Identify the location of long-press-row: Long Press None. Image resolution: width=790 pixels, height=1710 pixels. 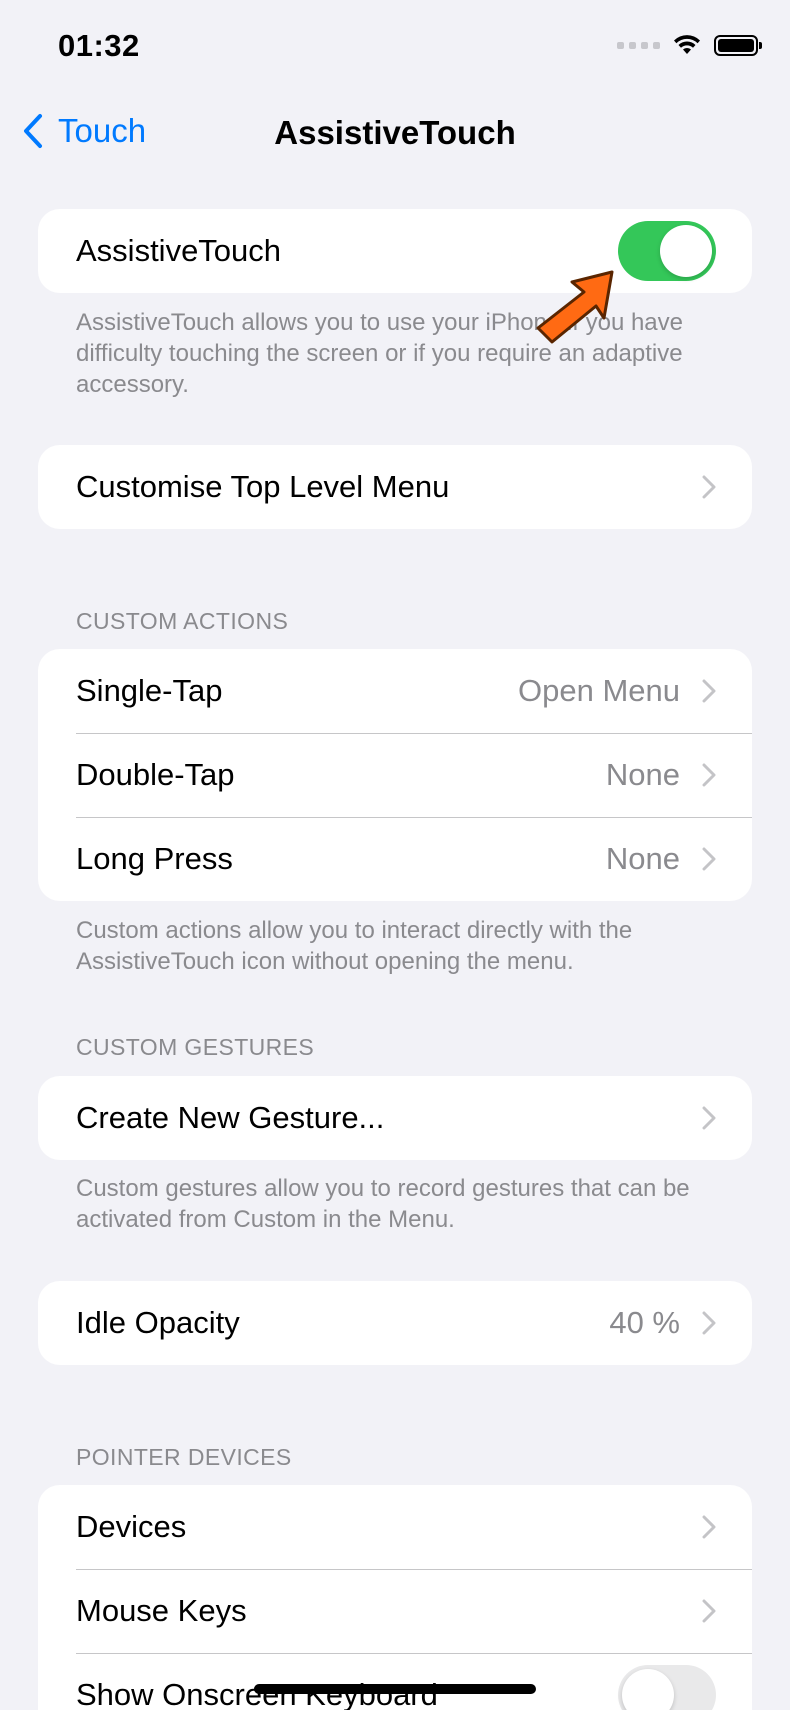
(395, 859).